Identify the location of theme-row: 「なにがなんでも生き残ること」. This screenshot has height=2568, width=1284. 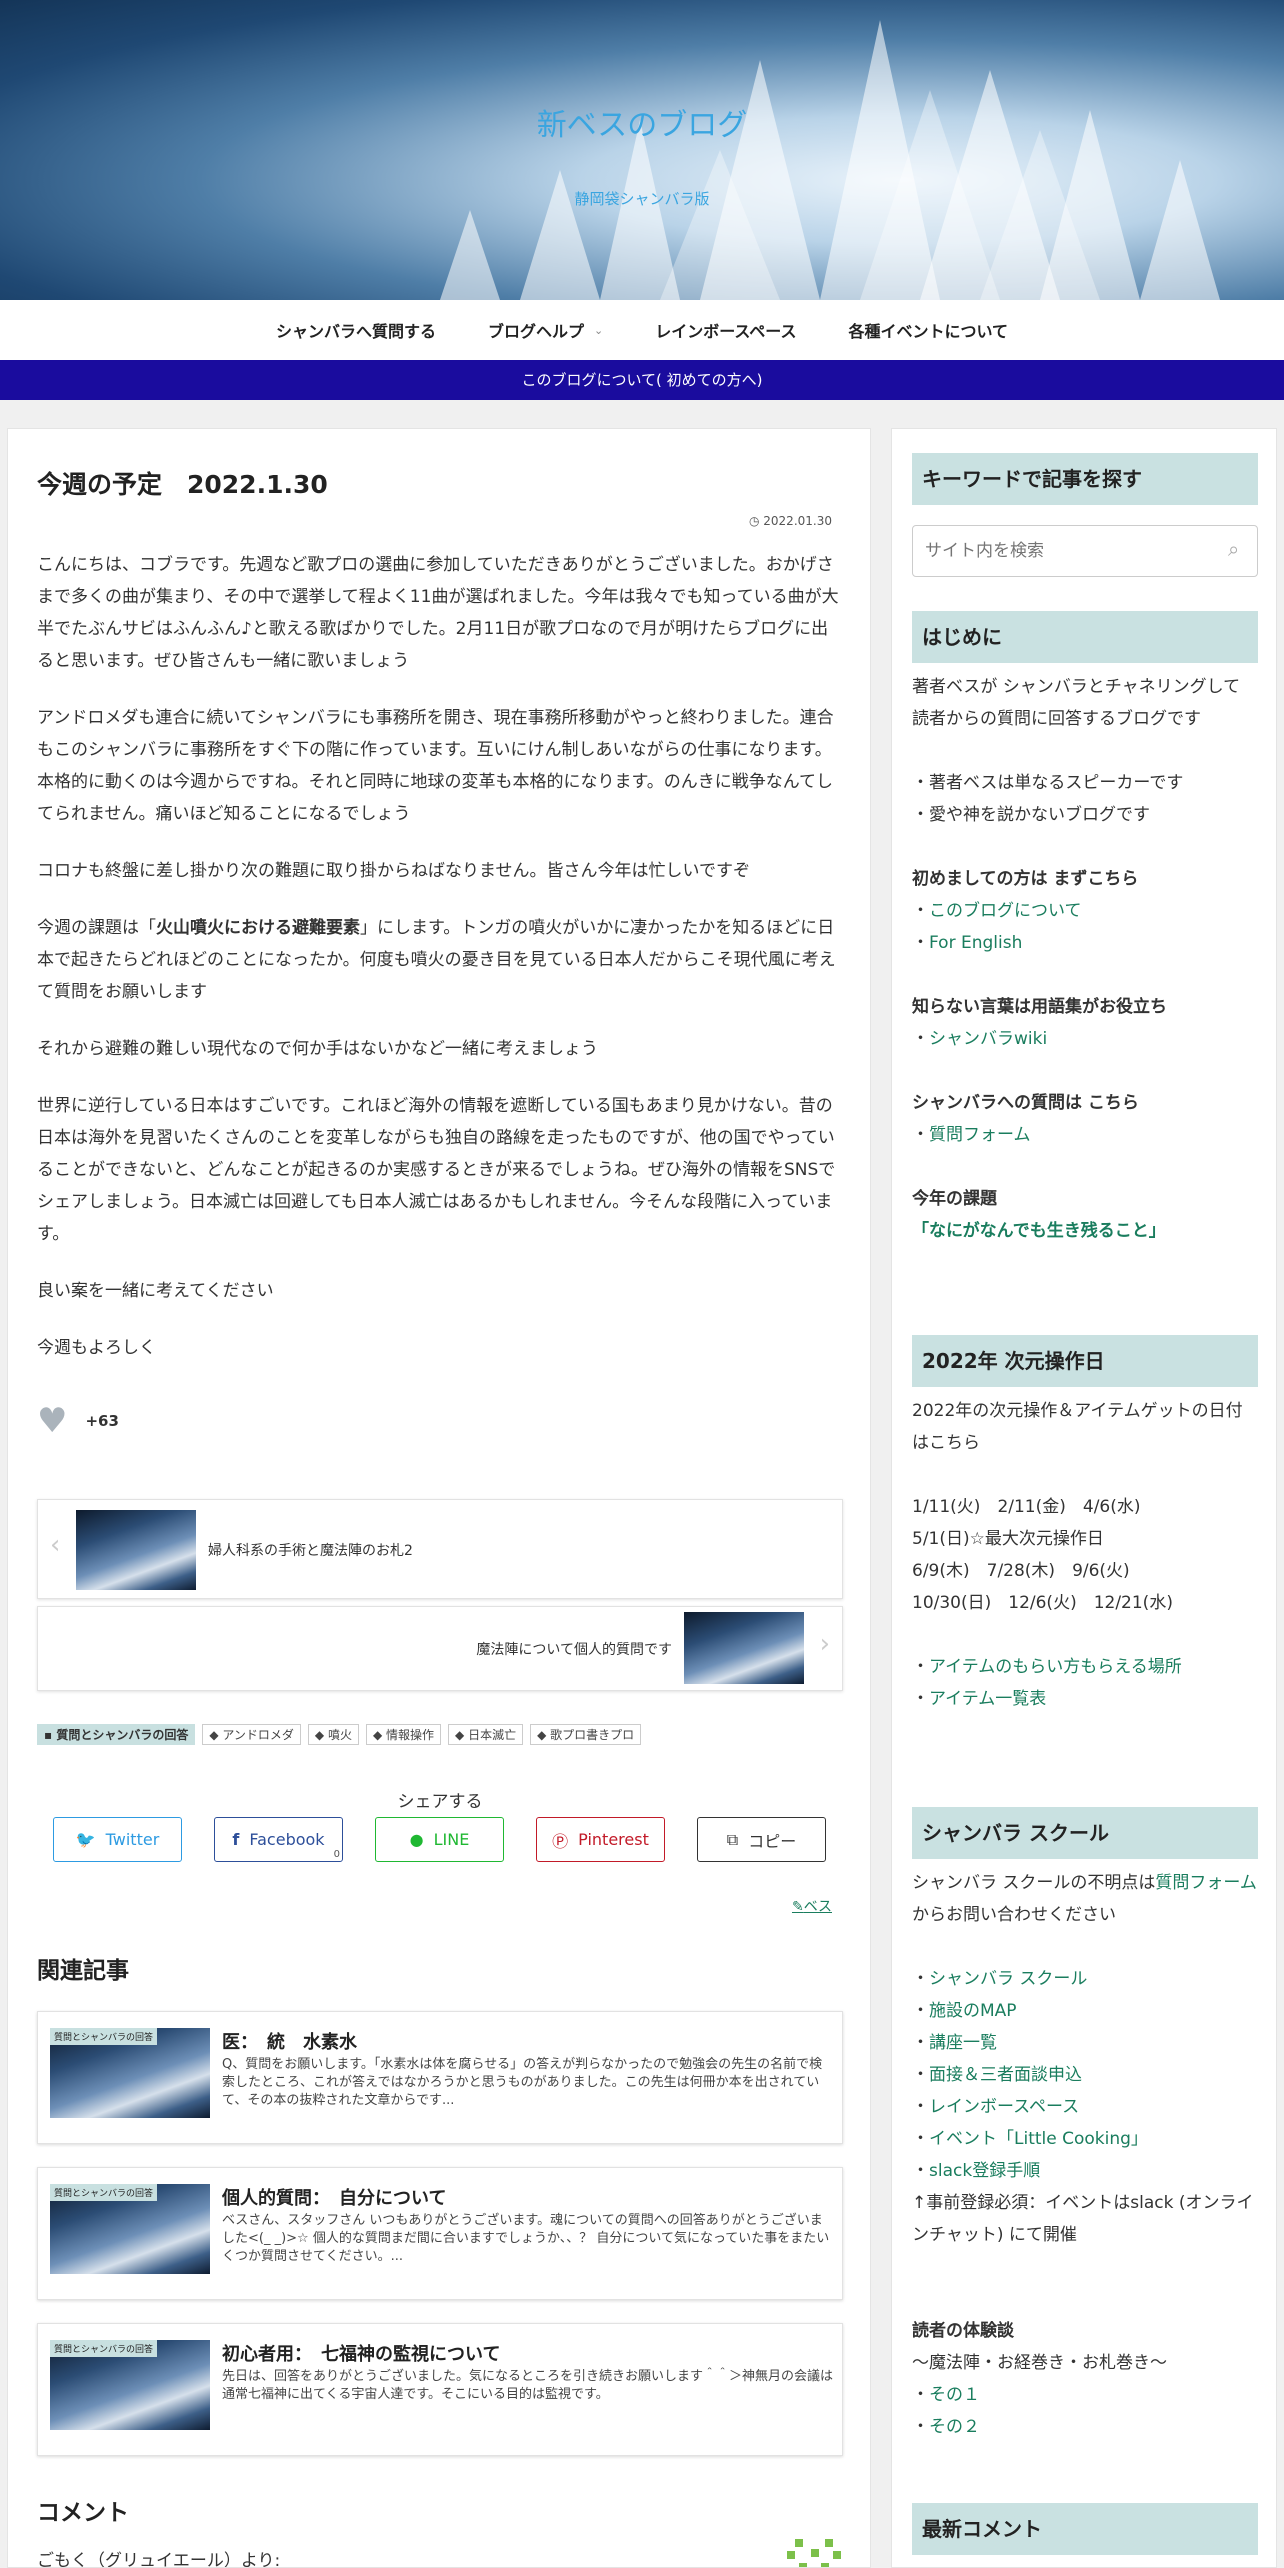
(1085, 1231).